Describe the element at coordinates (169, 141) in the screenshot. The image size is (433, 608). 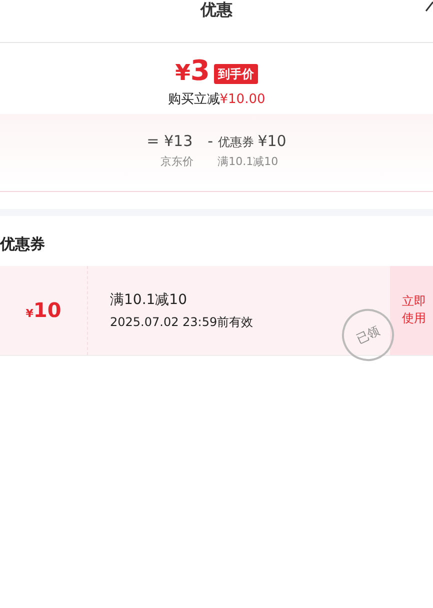
I see `price-term: = ¥13` at that location.